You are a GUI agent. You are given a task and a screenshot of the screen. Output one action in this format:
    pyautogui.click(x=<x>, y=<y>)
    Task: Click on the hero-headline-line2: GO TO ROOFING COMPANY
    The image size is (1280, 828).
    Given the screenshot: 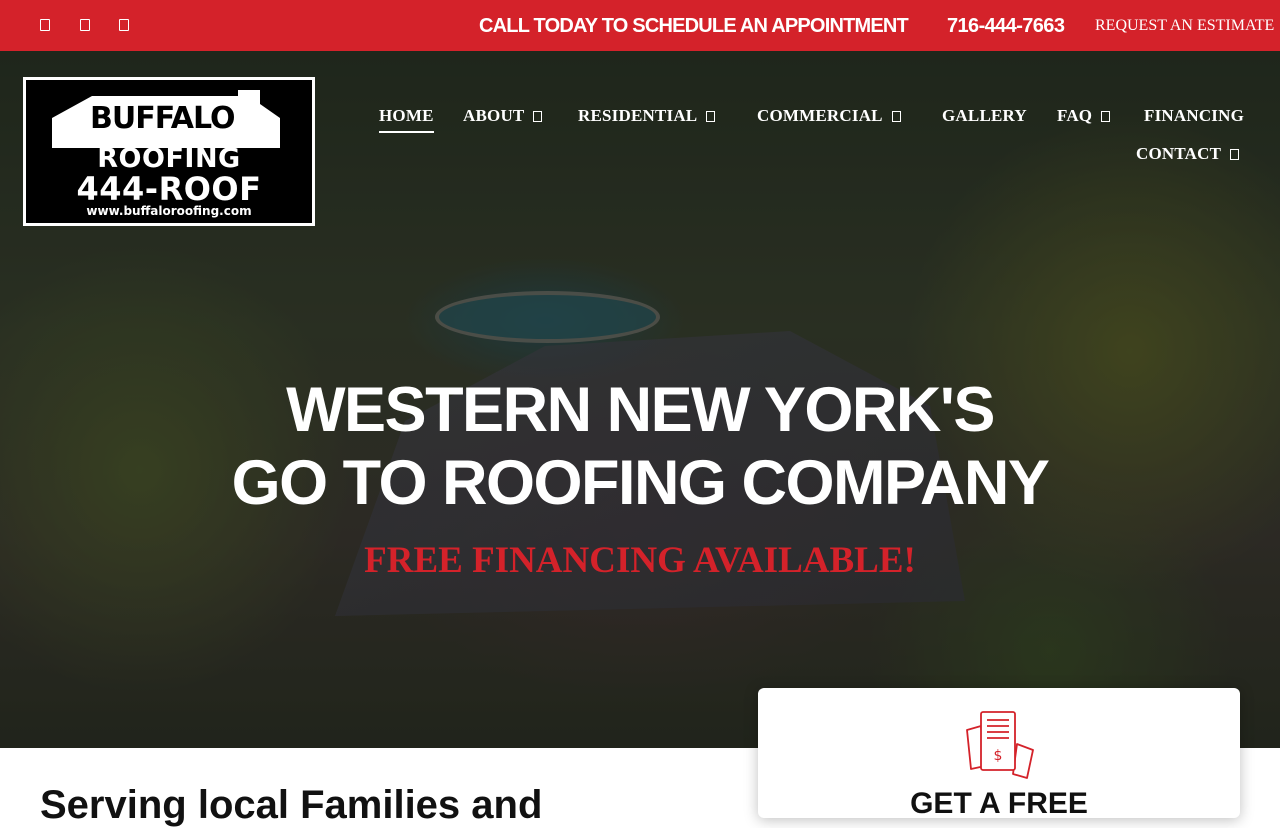 What is the action you would take?
    pyautogui.click(x=640, y=483)
    